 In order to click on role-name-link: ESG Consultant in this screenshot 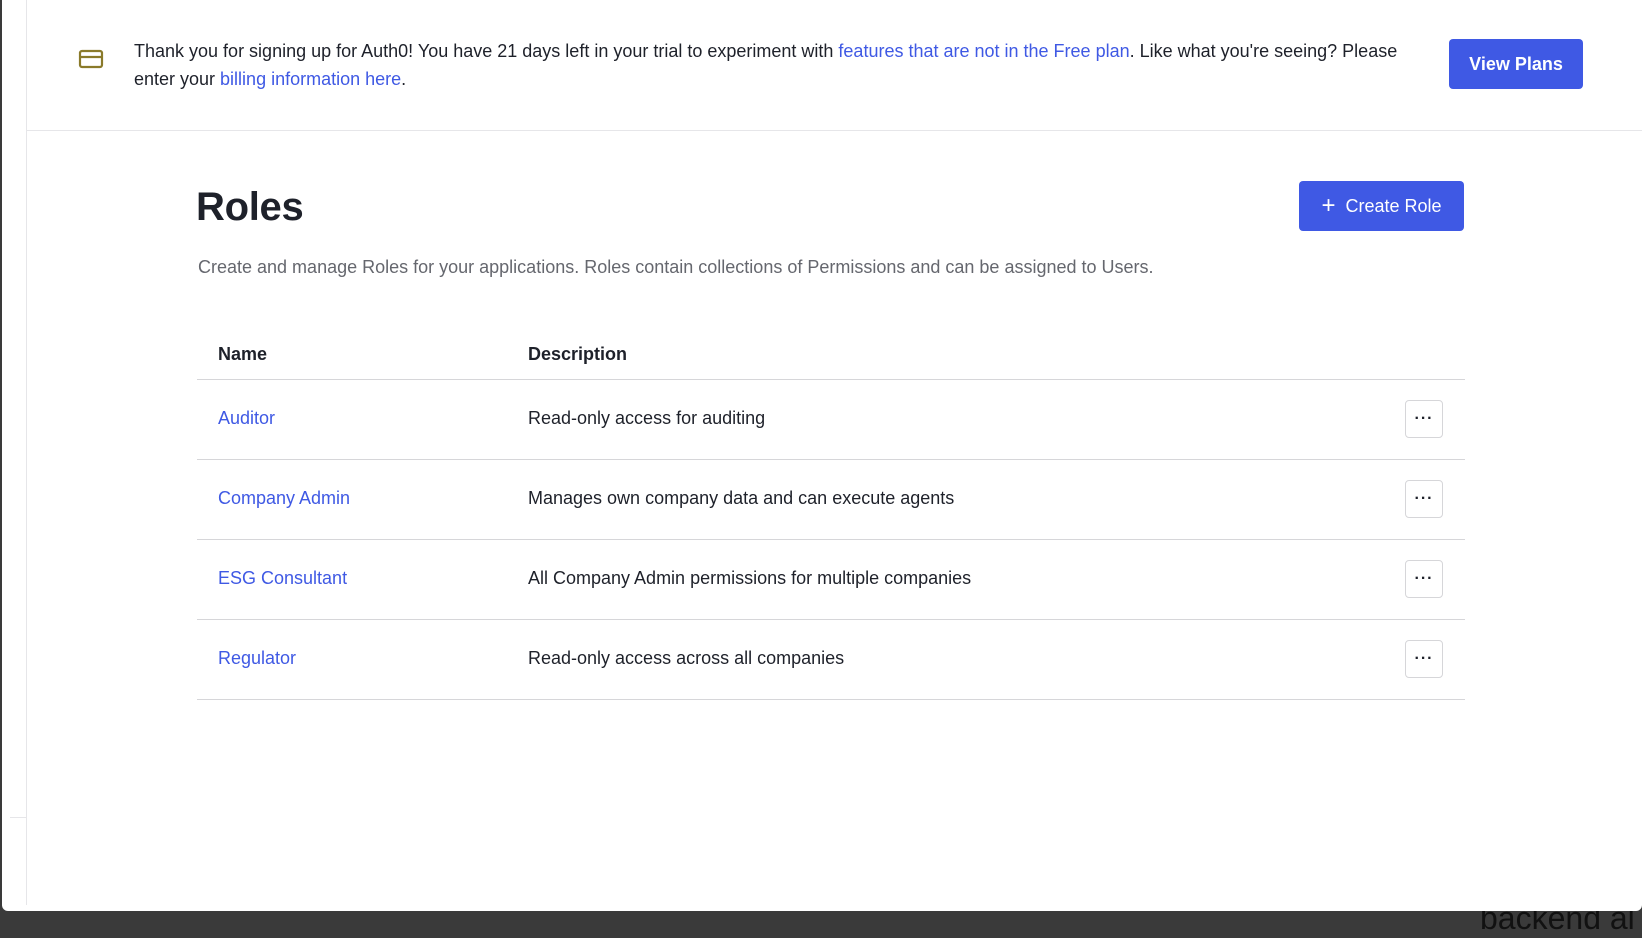, I will do `click(282, 578)`.